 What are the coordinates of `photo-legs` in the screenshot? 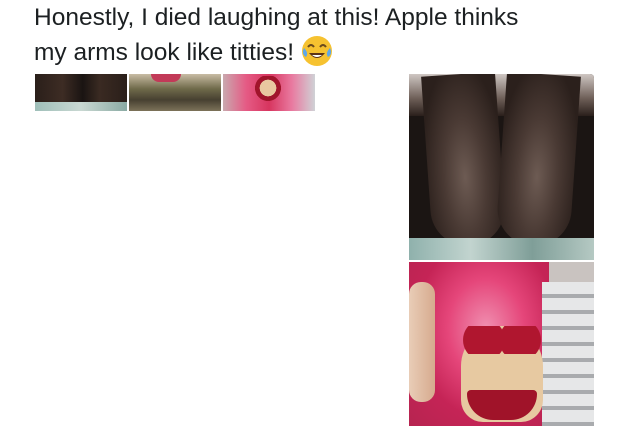 It's located at (501, 167).